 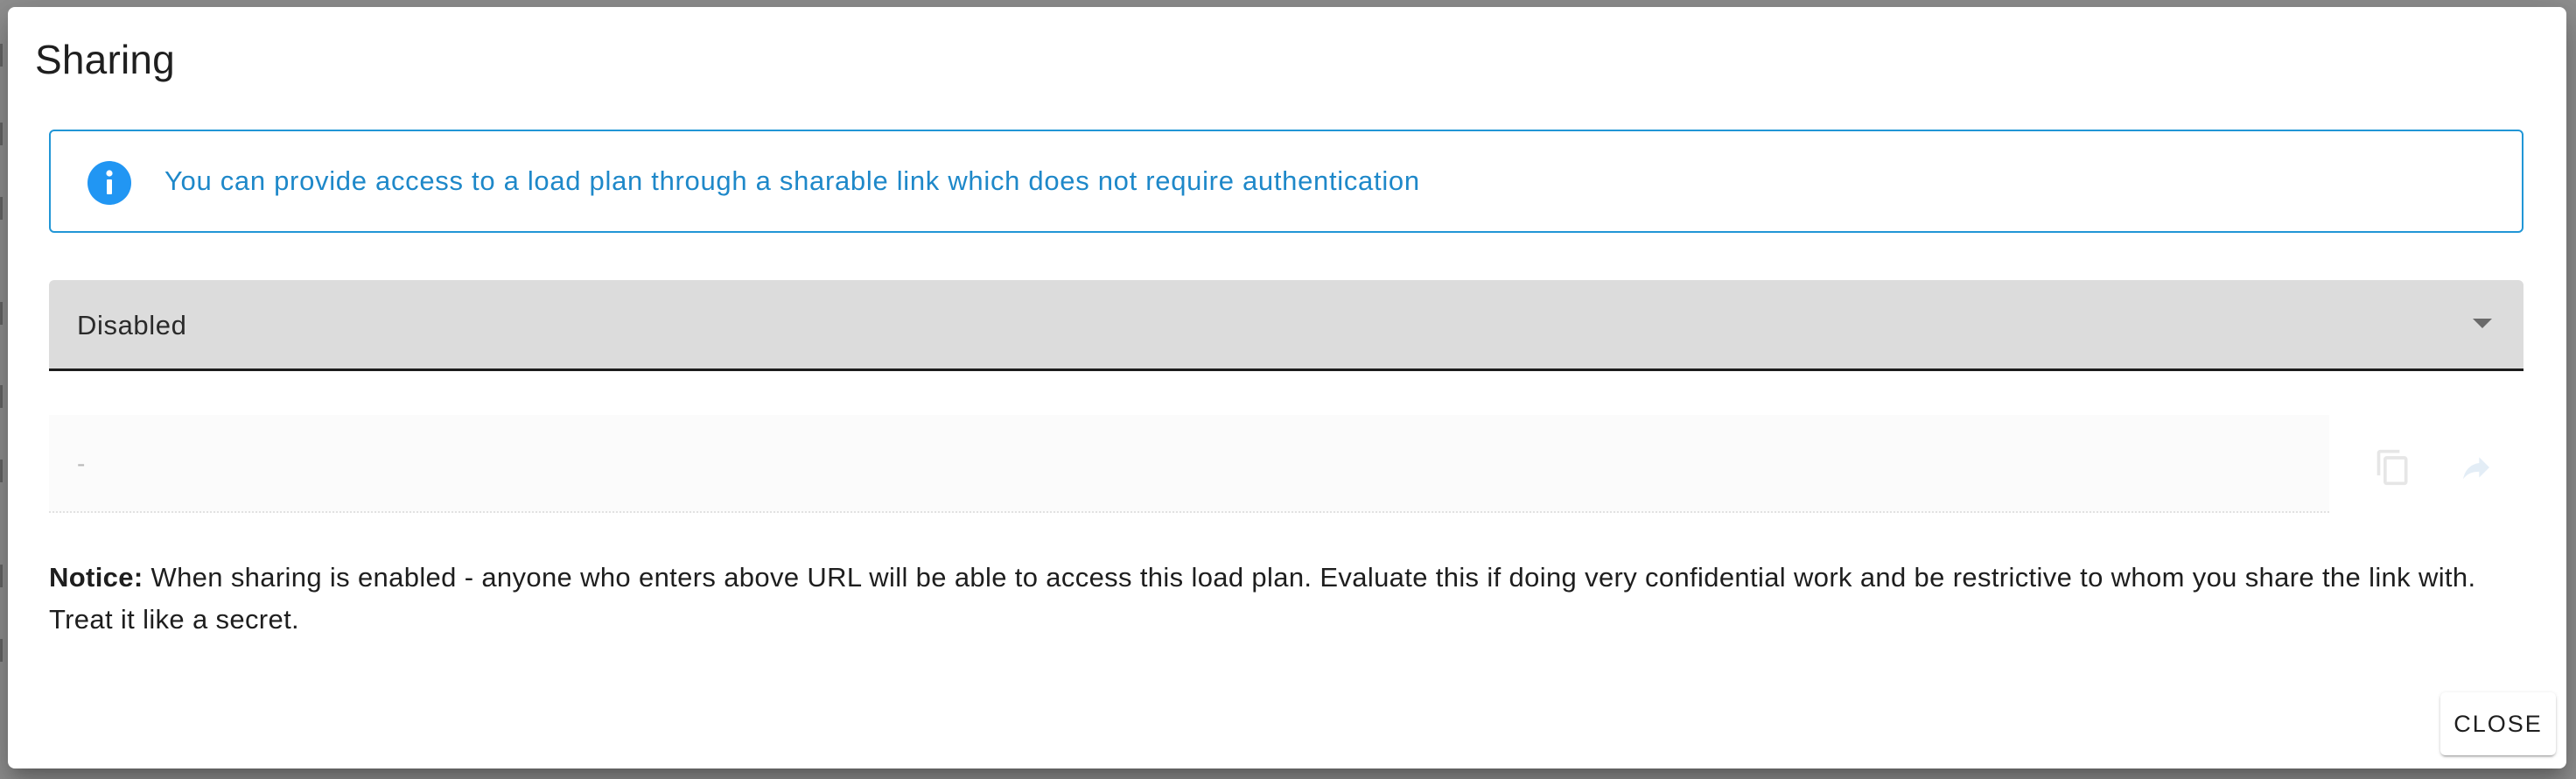 I want to click on share-url-button, so click(x=2476, y=467).